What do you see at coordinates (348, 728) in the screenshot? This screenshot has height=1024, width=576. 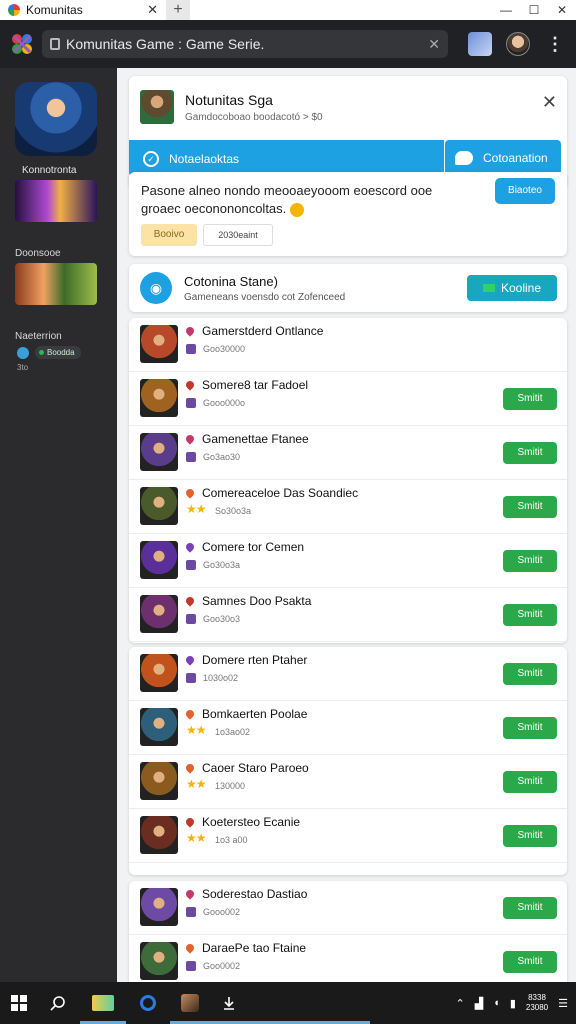 I see `game-list-row: Bomkaerten Poolae ★★ 1o3ao02 Smitit` at bounding box center [348, 728].